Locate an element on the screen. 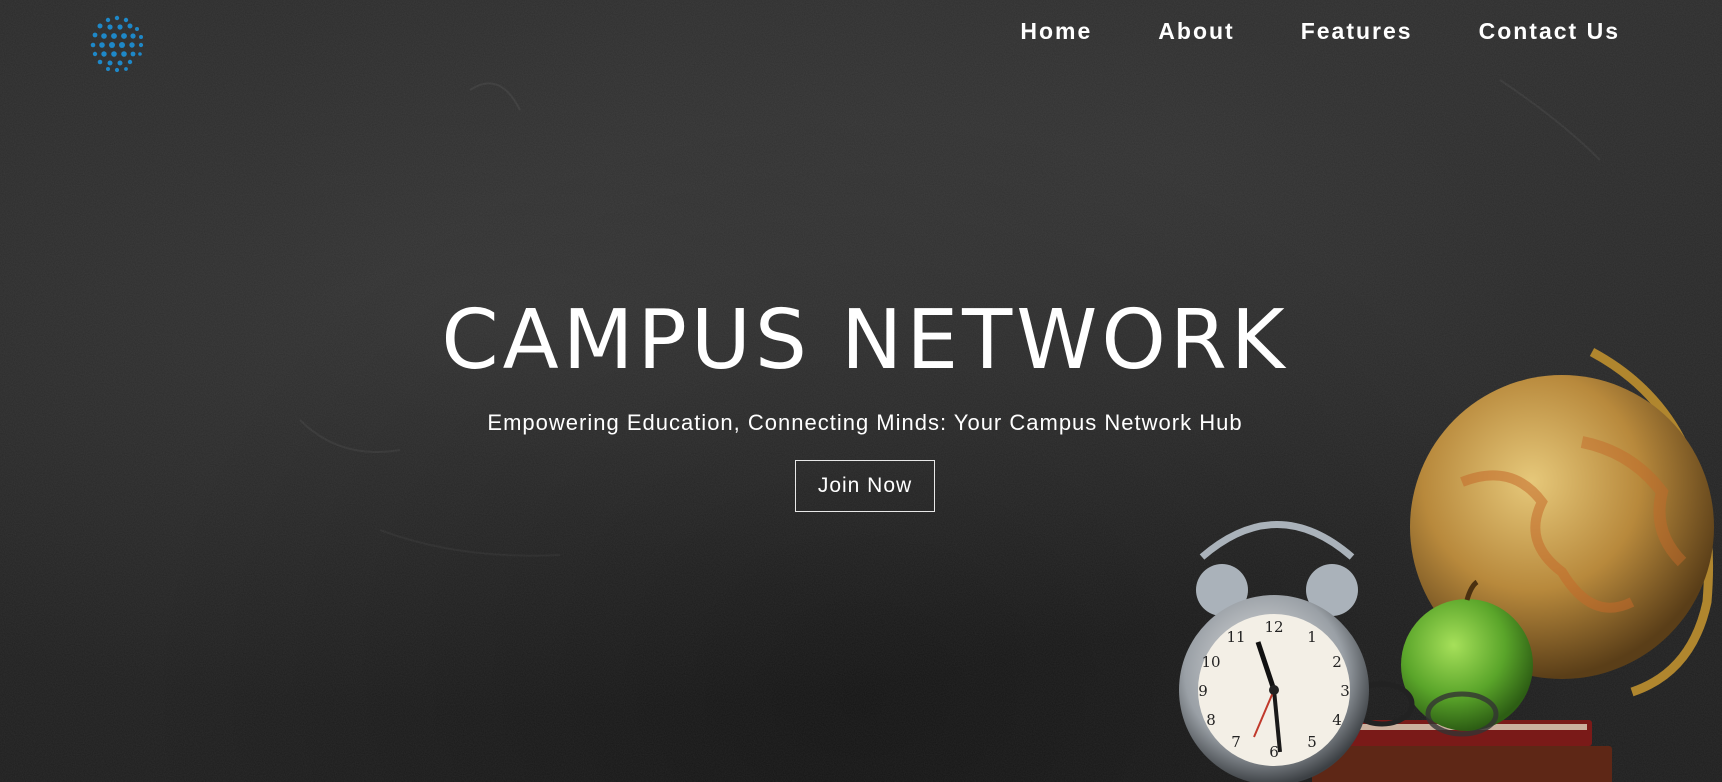 The image size is (1722, 782). svg-text: 1 is located at coordinates (1312, 637).